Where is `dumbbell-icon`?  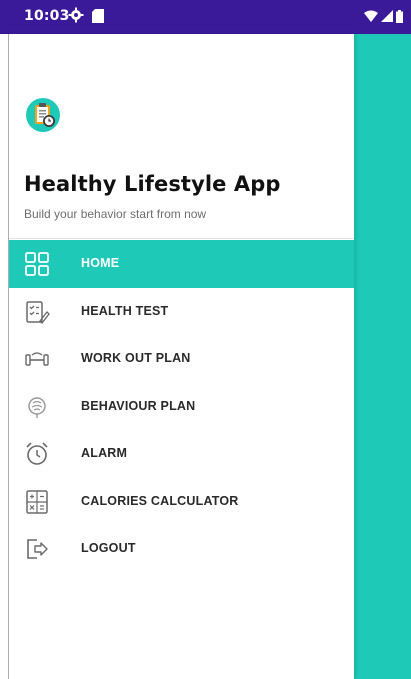
dumbbell-icon is located at coordinates (37, 359).